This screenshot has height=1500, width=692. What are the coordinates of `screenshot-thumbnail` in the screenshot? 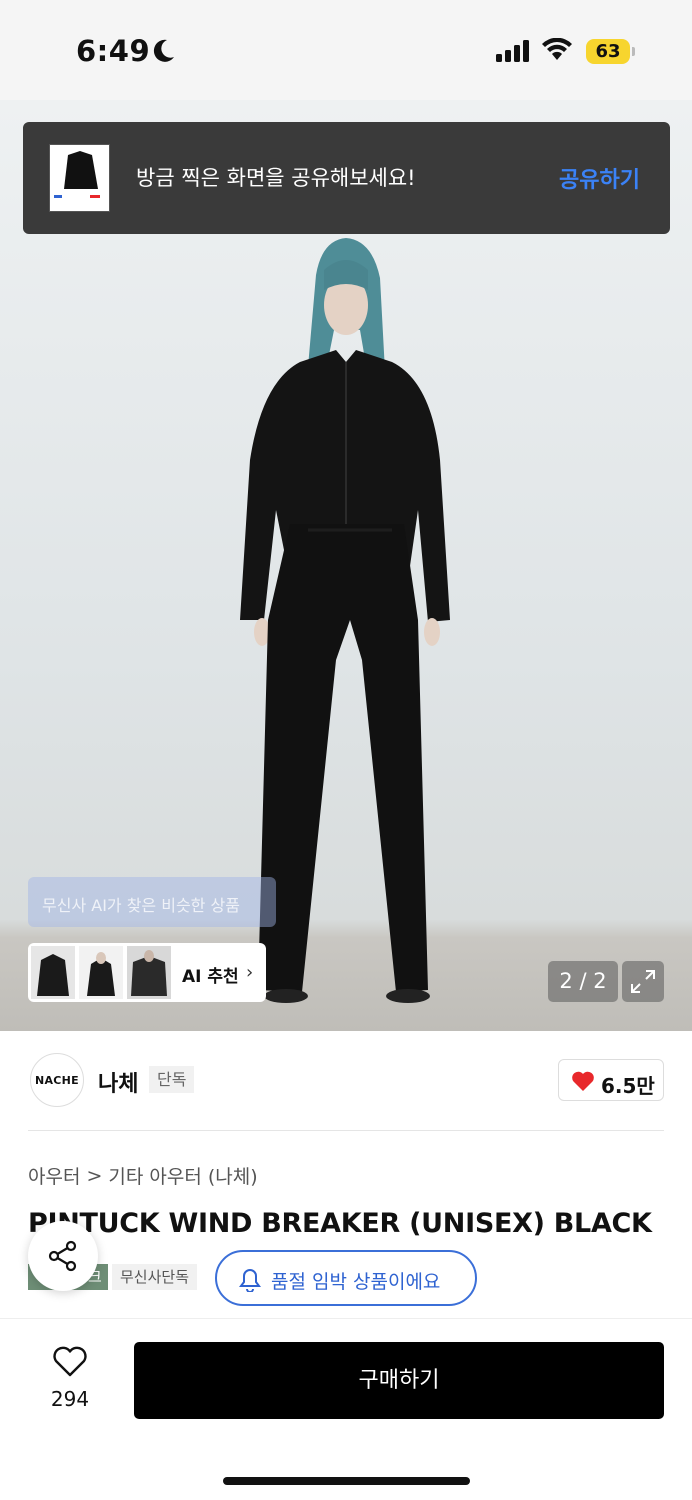 It's located at (79, 178).